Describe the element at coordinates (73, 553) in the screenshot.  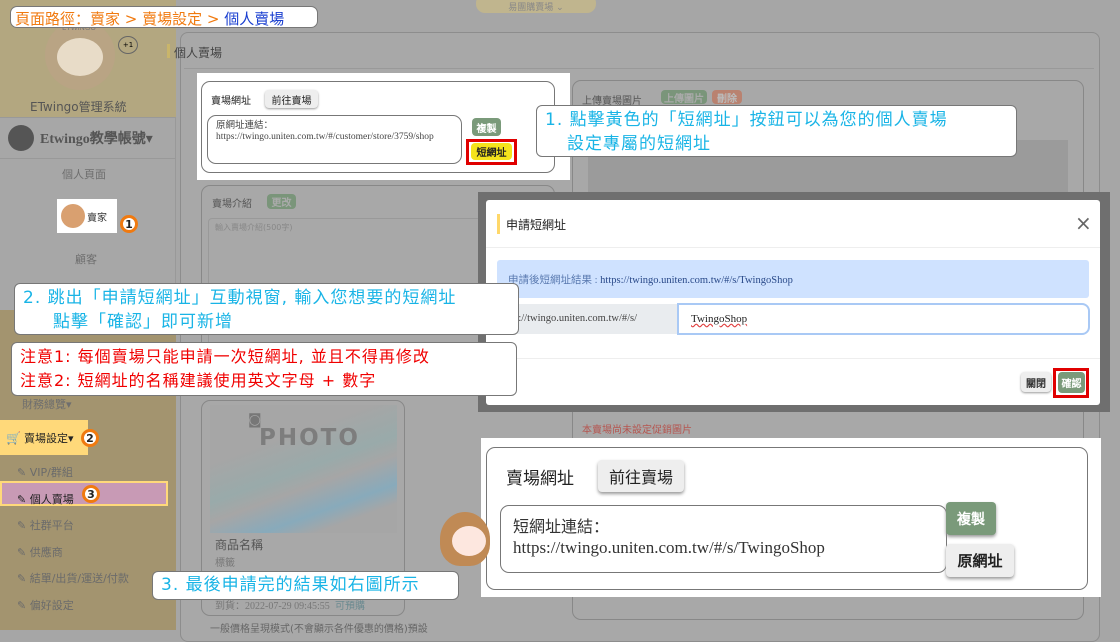
I see `sidebar-item-supplier: ✎ 供應商` at that location.